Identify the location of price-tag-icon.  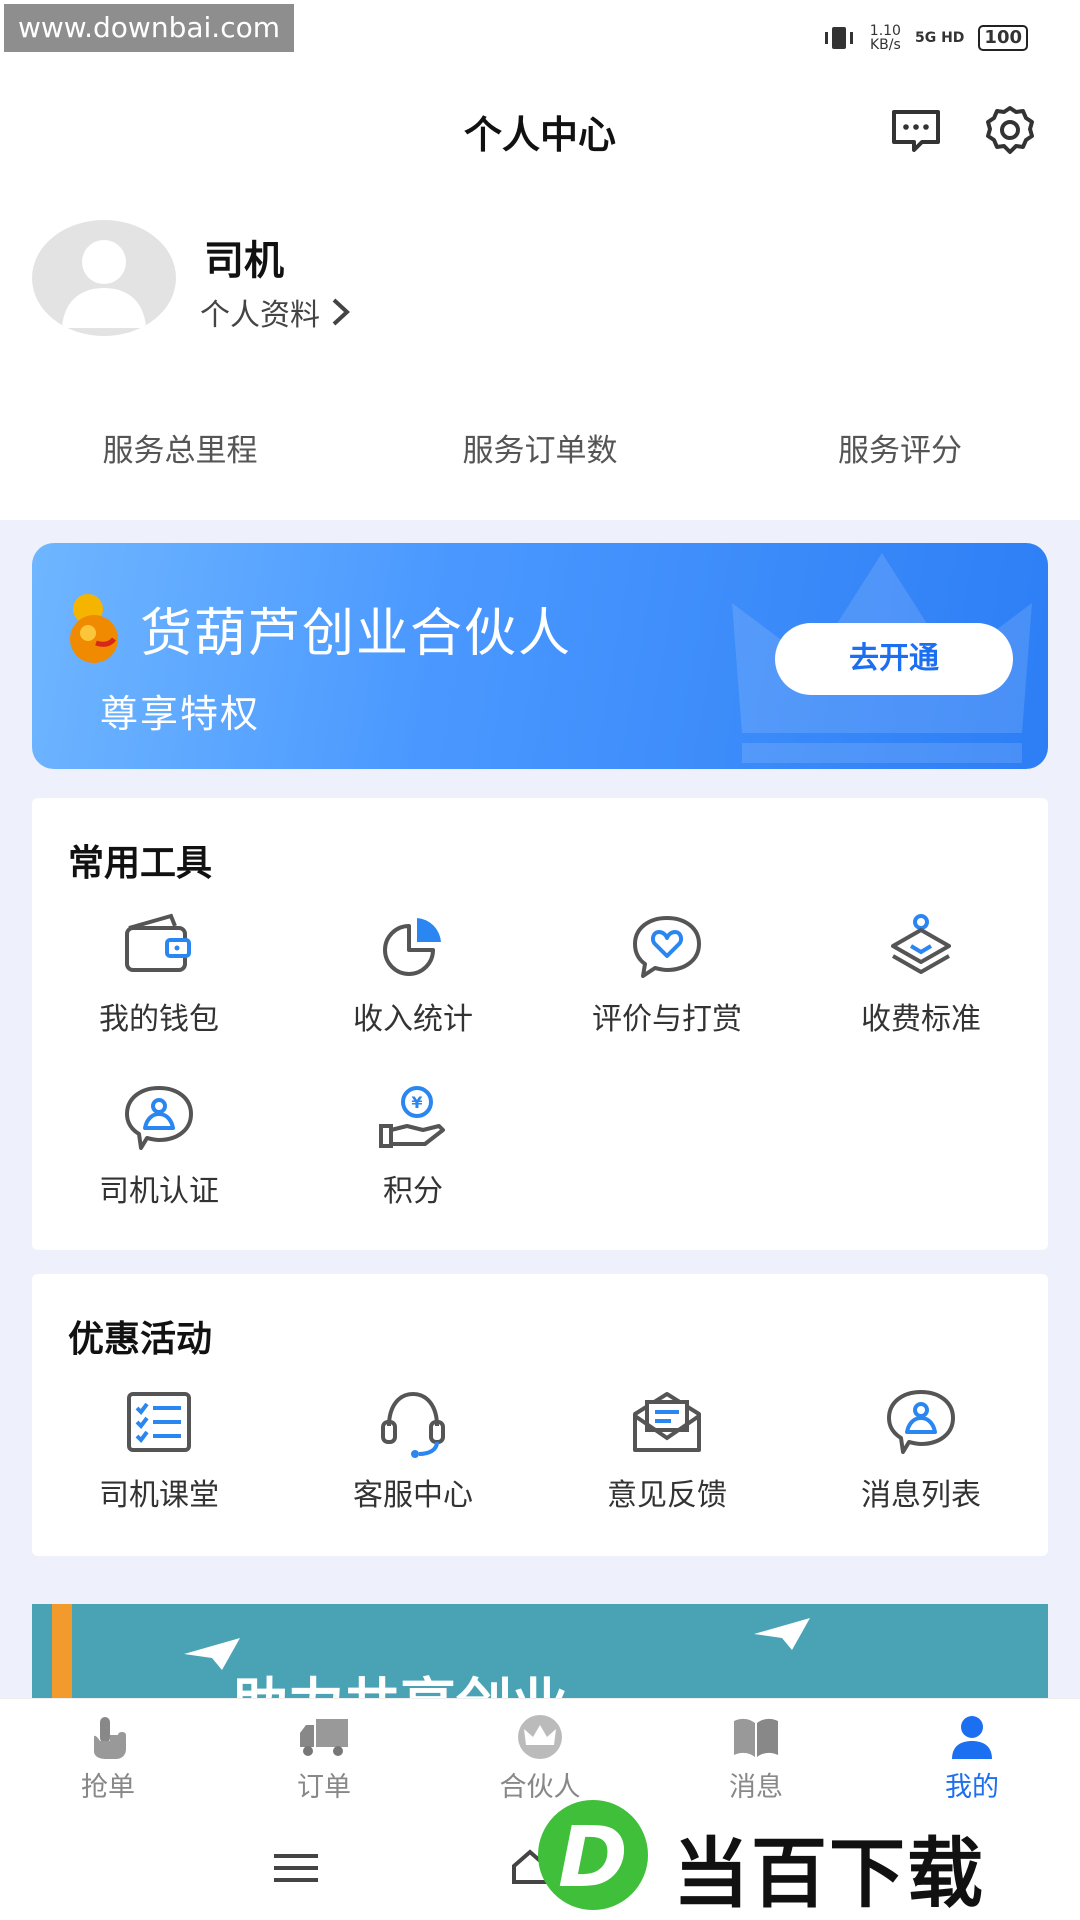
(921, 944).